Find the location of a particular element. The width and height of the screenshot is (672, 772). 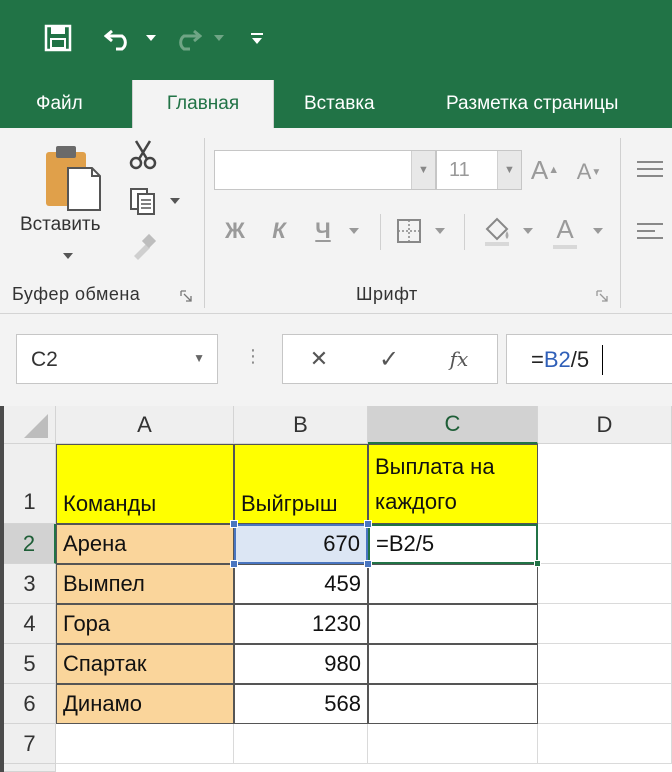

font-color-icon: A is located at coordinates (565, 231).